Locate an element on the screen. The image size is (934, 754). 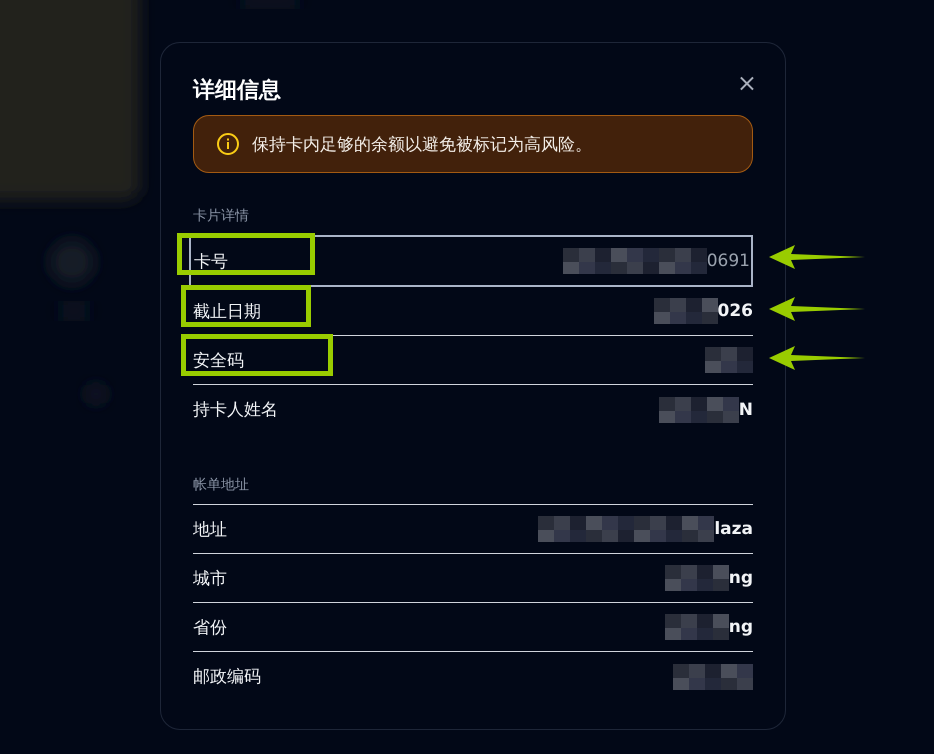
field-label: 卡号 is located at coordinates (211, 261).